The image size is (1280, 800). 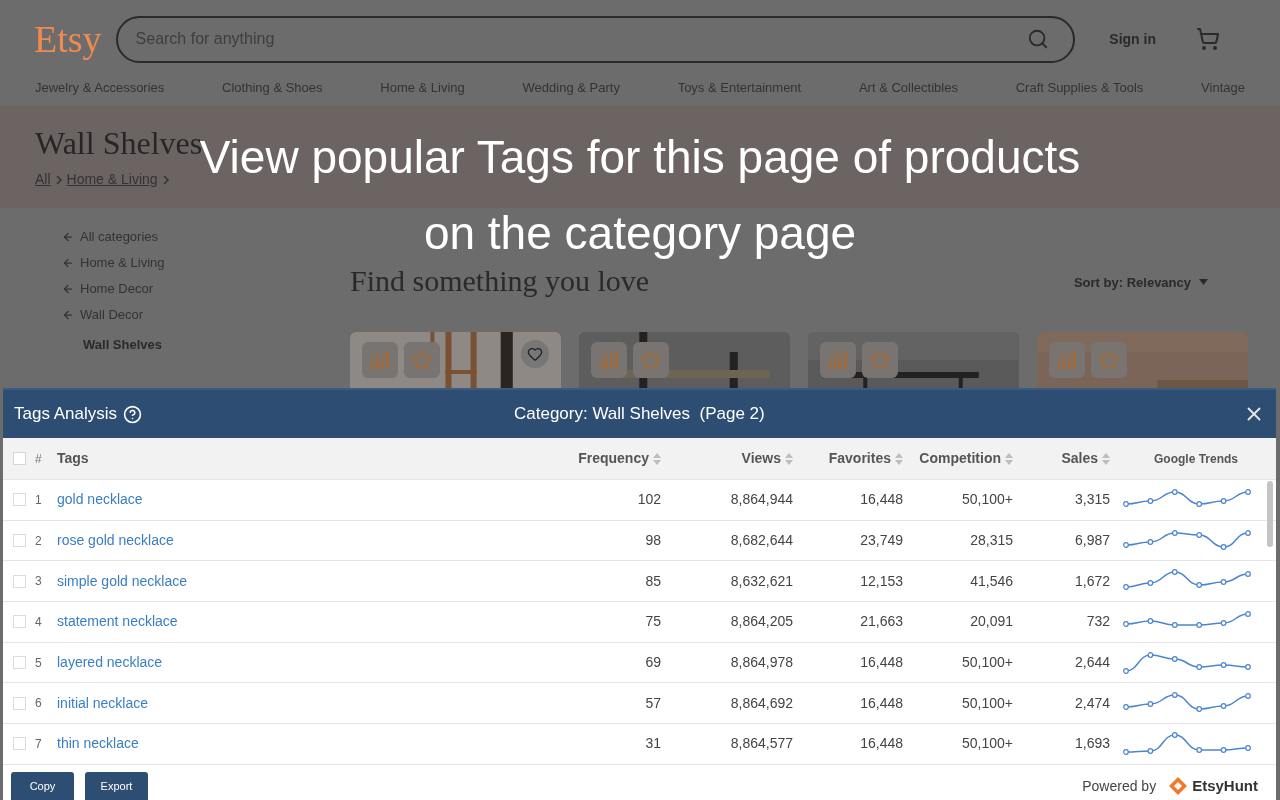 What do you see at coordinates (639, 414) in the screenshot?
I see `category-label: Category: Wall Shelves (Page 2)` at bounding box center [639, 414].